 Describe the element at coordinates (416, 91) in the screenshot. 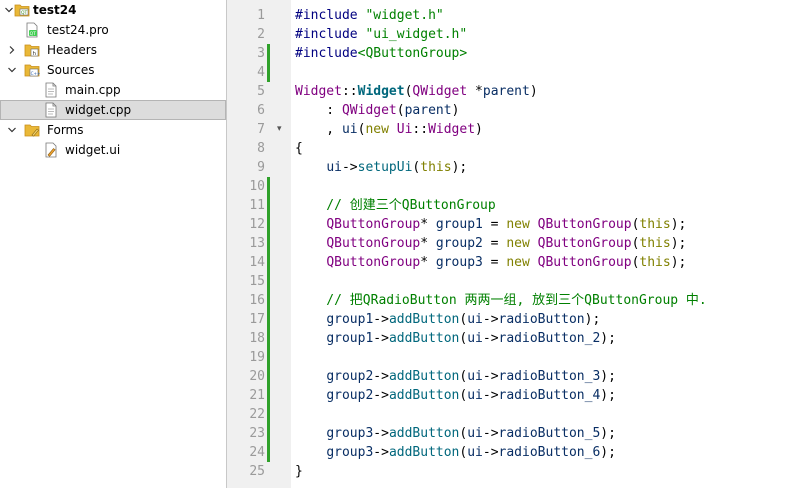

I see `code-line: Widget::Widget(QWidget *parent)` at that location.